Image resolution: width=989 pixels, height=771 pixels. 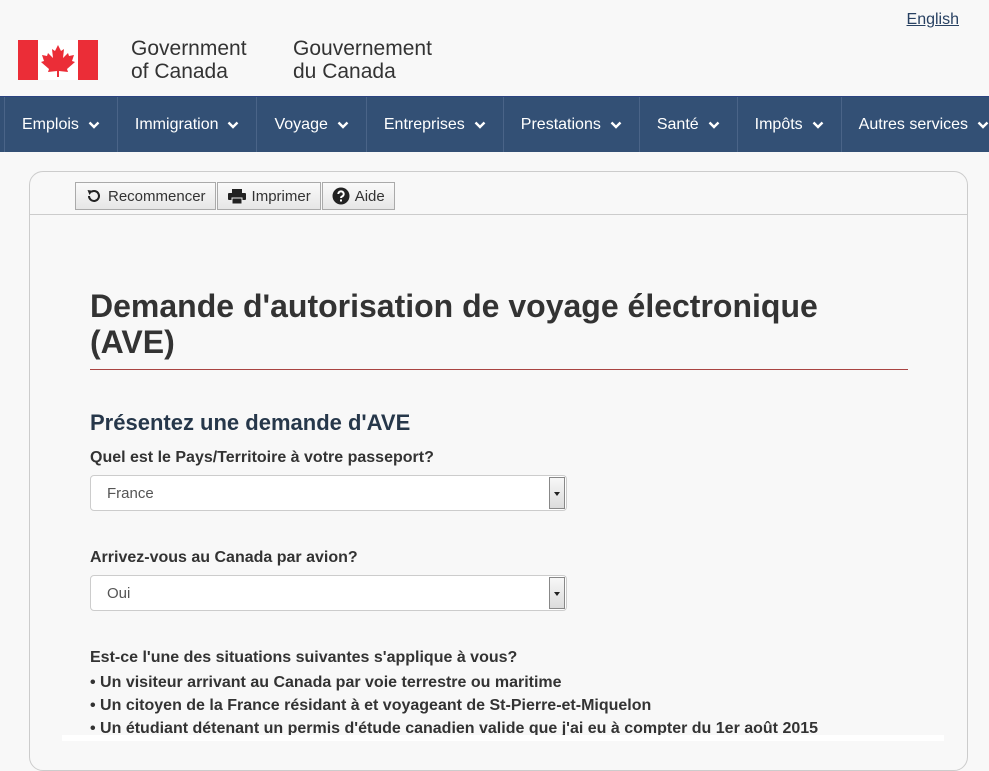 What do you see at coordinates (933, 20) in the screenshot?
I see `language-toggle-link: English` at bounding box center [933, 20].